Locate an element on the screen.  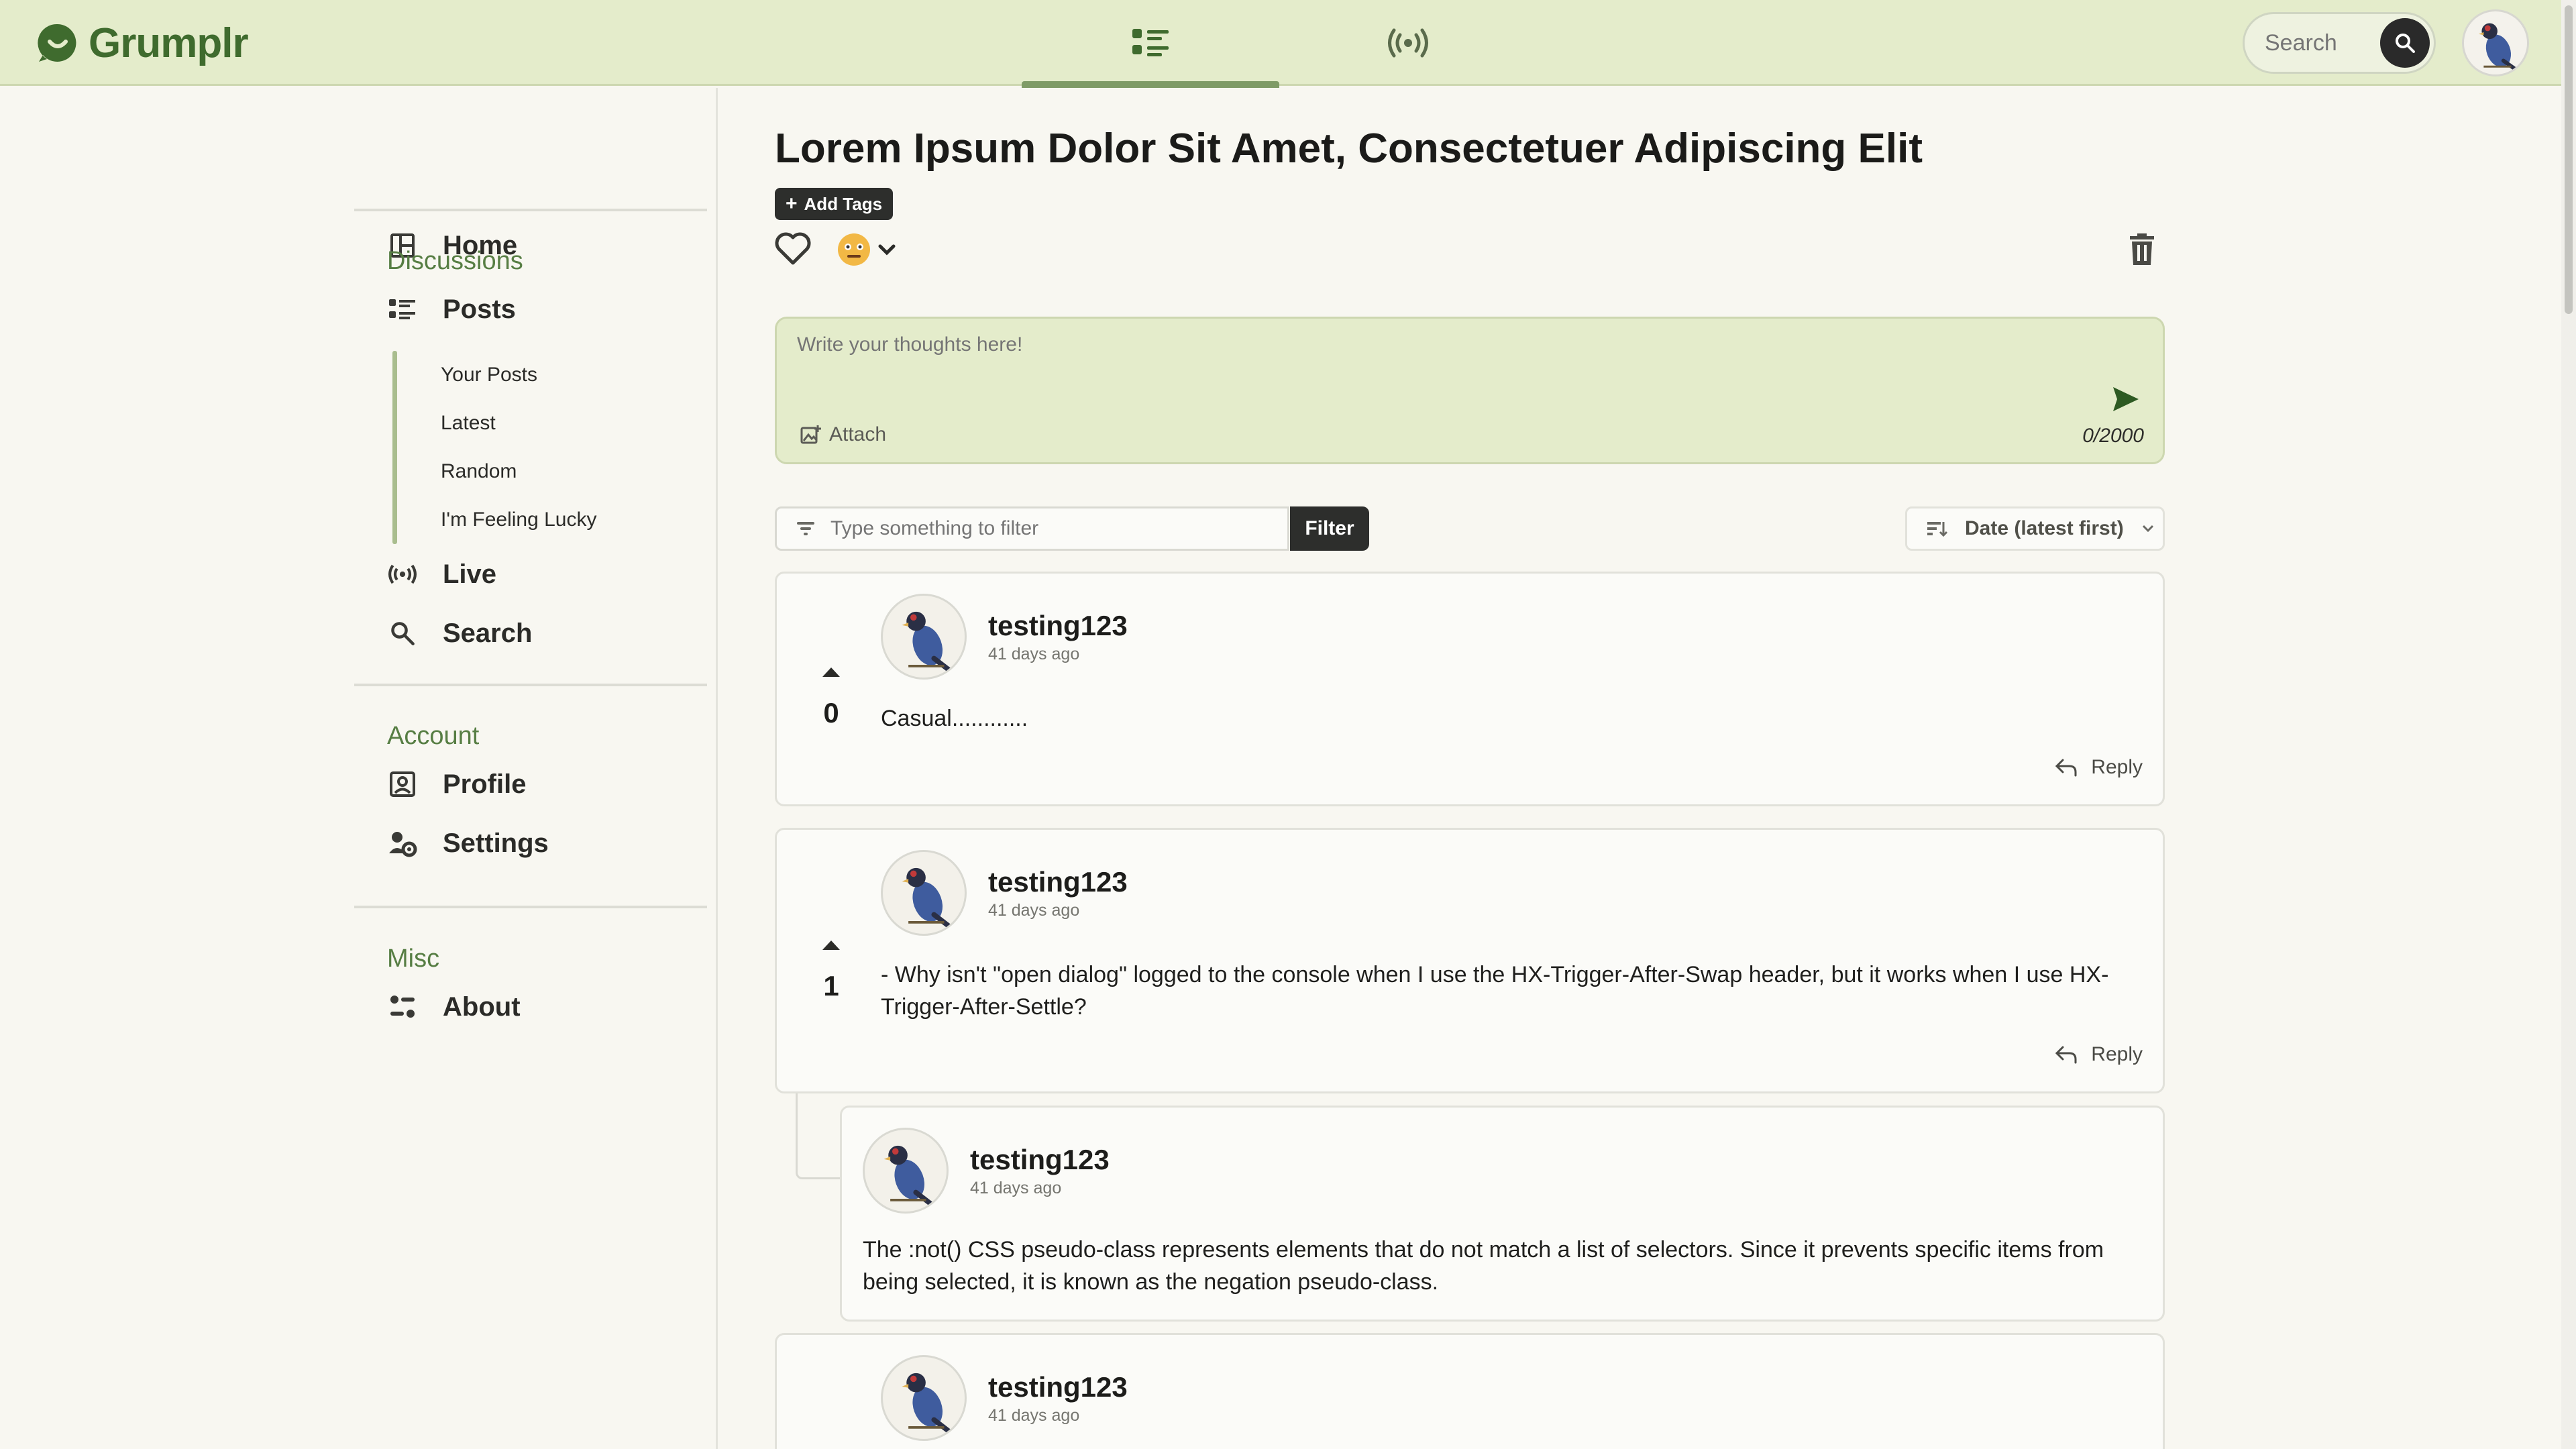
vote-control: 0 is located at coordinates (831, 698).